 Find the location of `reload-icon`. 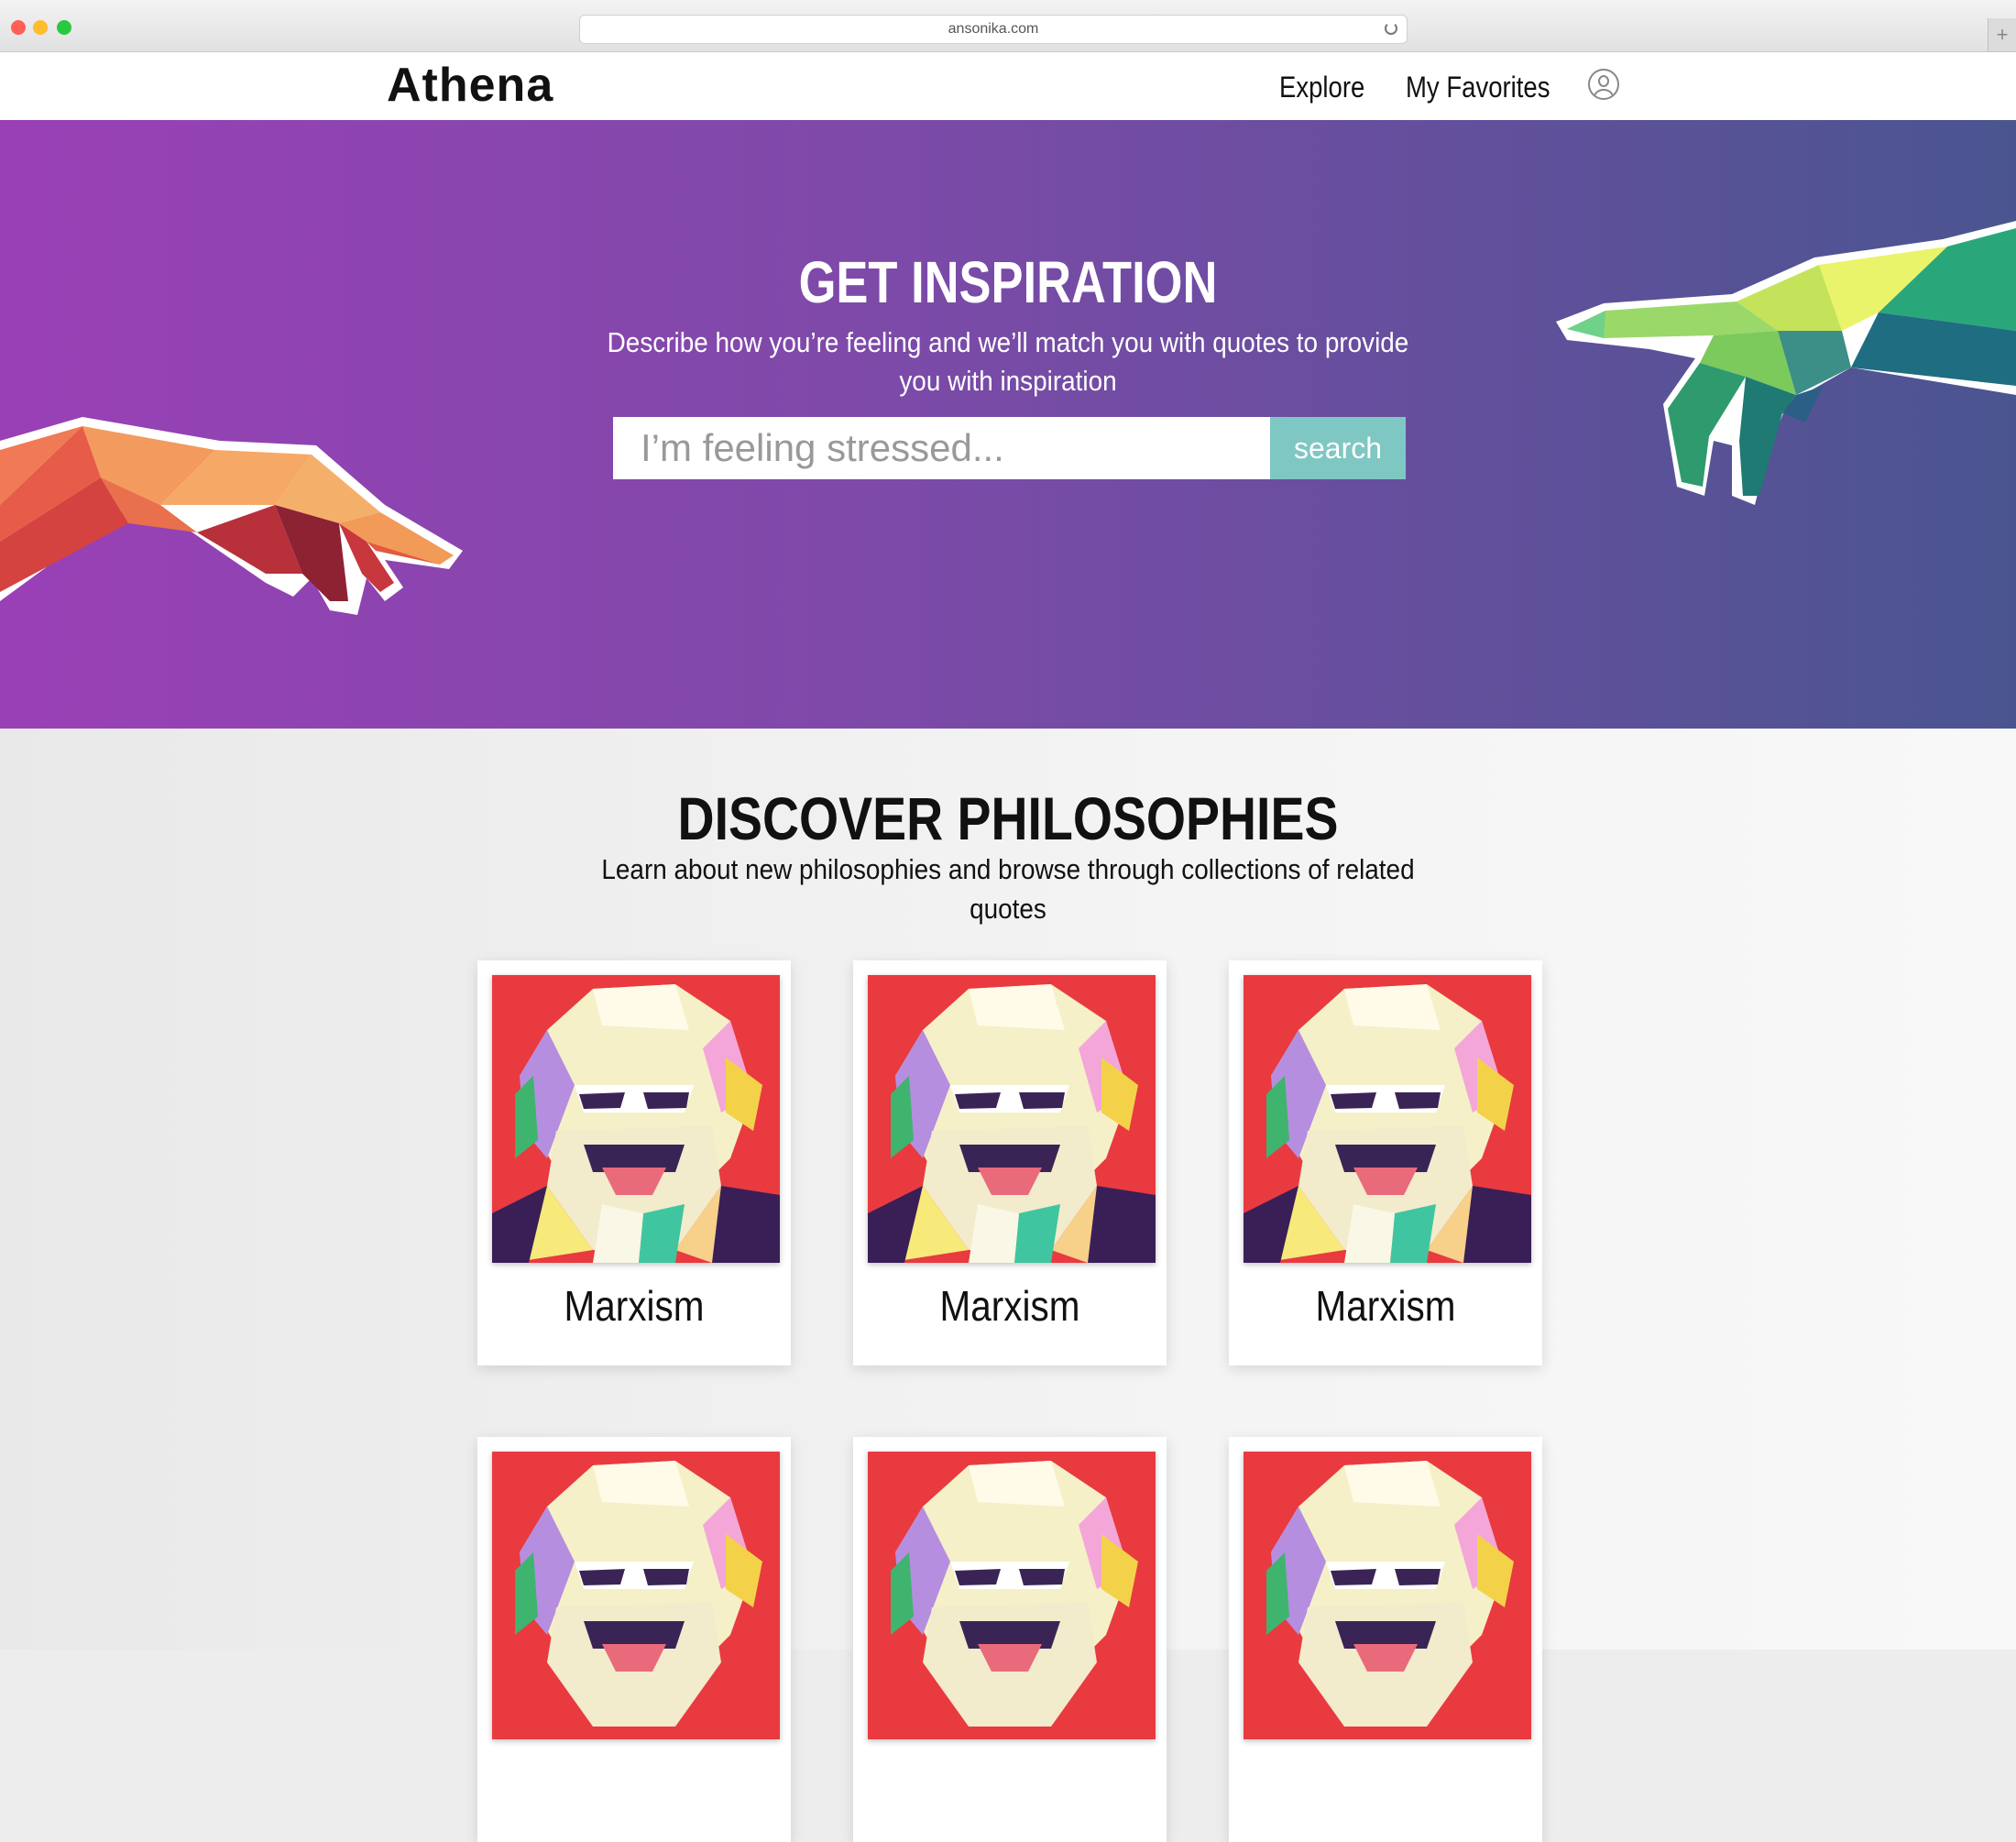

reload-icon is located at coordinates (1391, 28).